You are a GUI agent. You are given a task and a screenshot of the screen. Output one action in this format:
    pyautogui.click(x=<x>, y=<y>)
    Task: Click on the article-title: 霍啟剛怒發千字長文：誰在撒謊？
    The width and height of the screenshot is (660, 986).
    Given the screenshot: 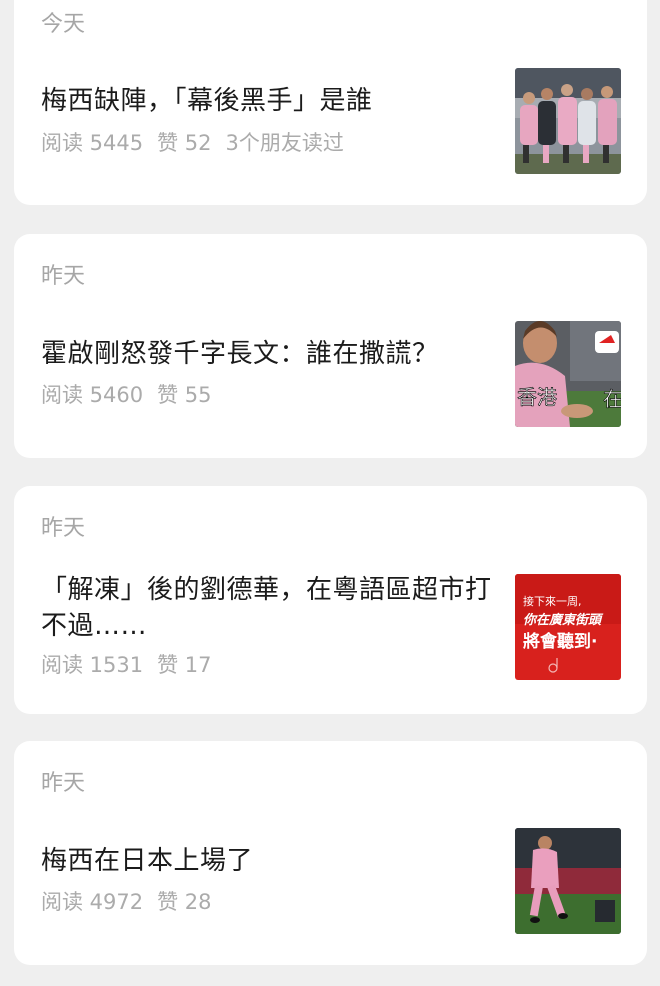 What is the action you would take?
    pyautogui.click(x=271, y=354)
    